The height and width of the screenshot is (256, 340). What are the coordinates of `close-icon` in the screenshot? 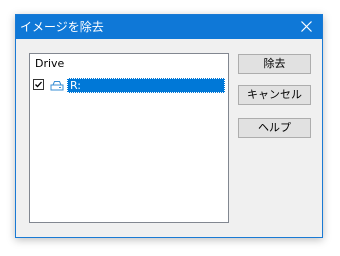 It's located at (306, 26).